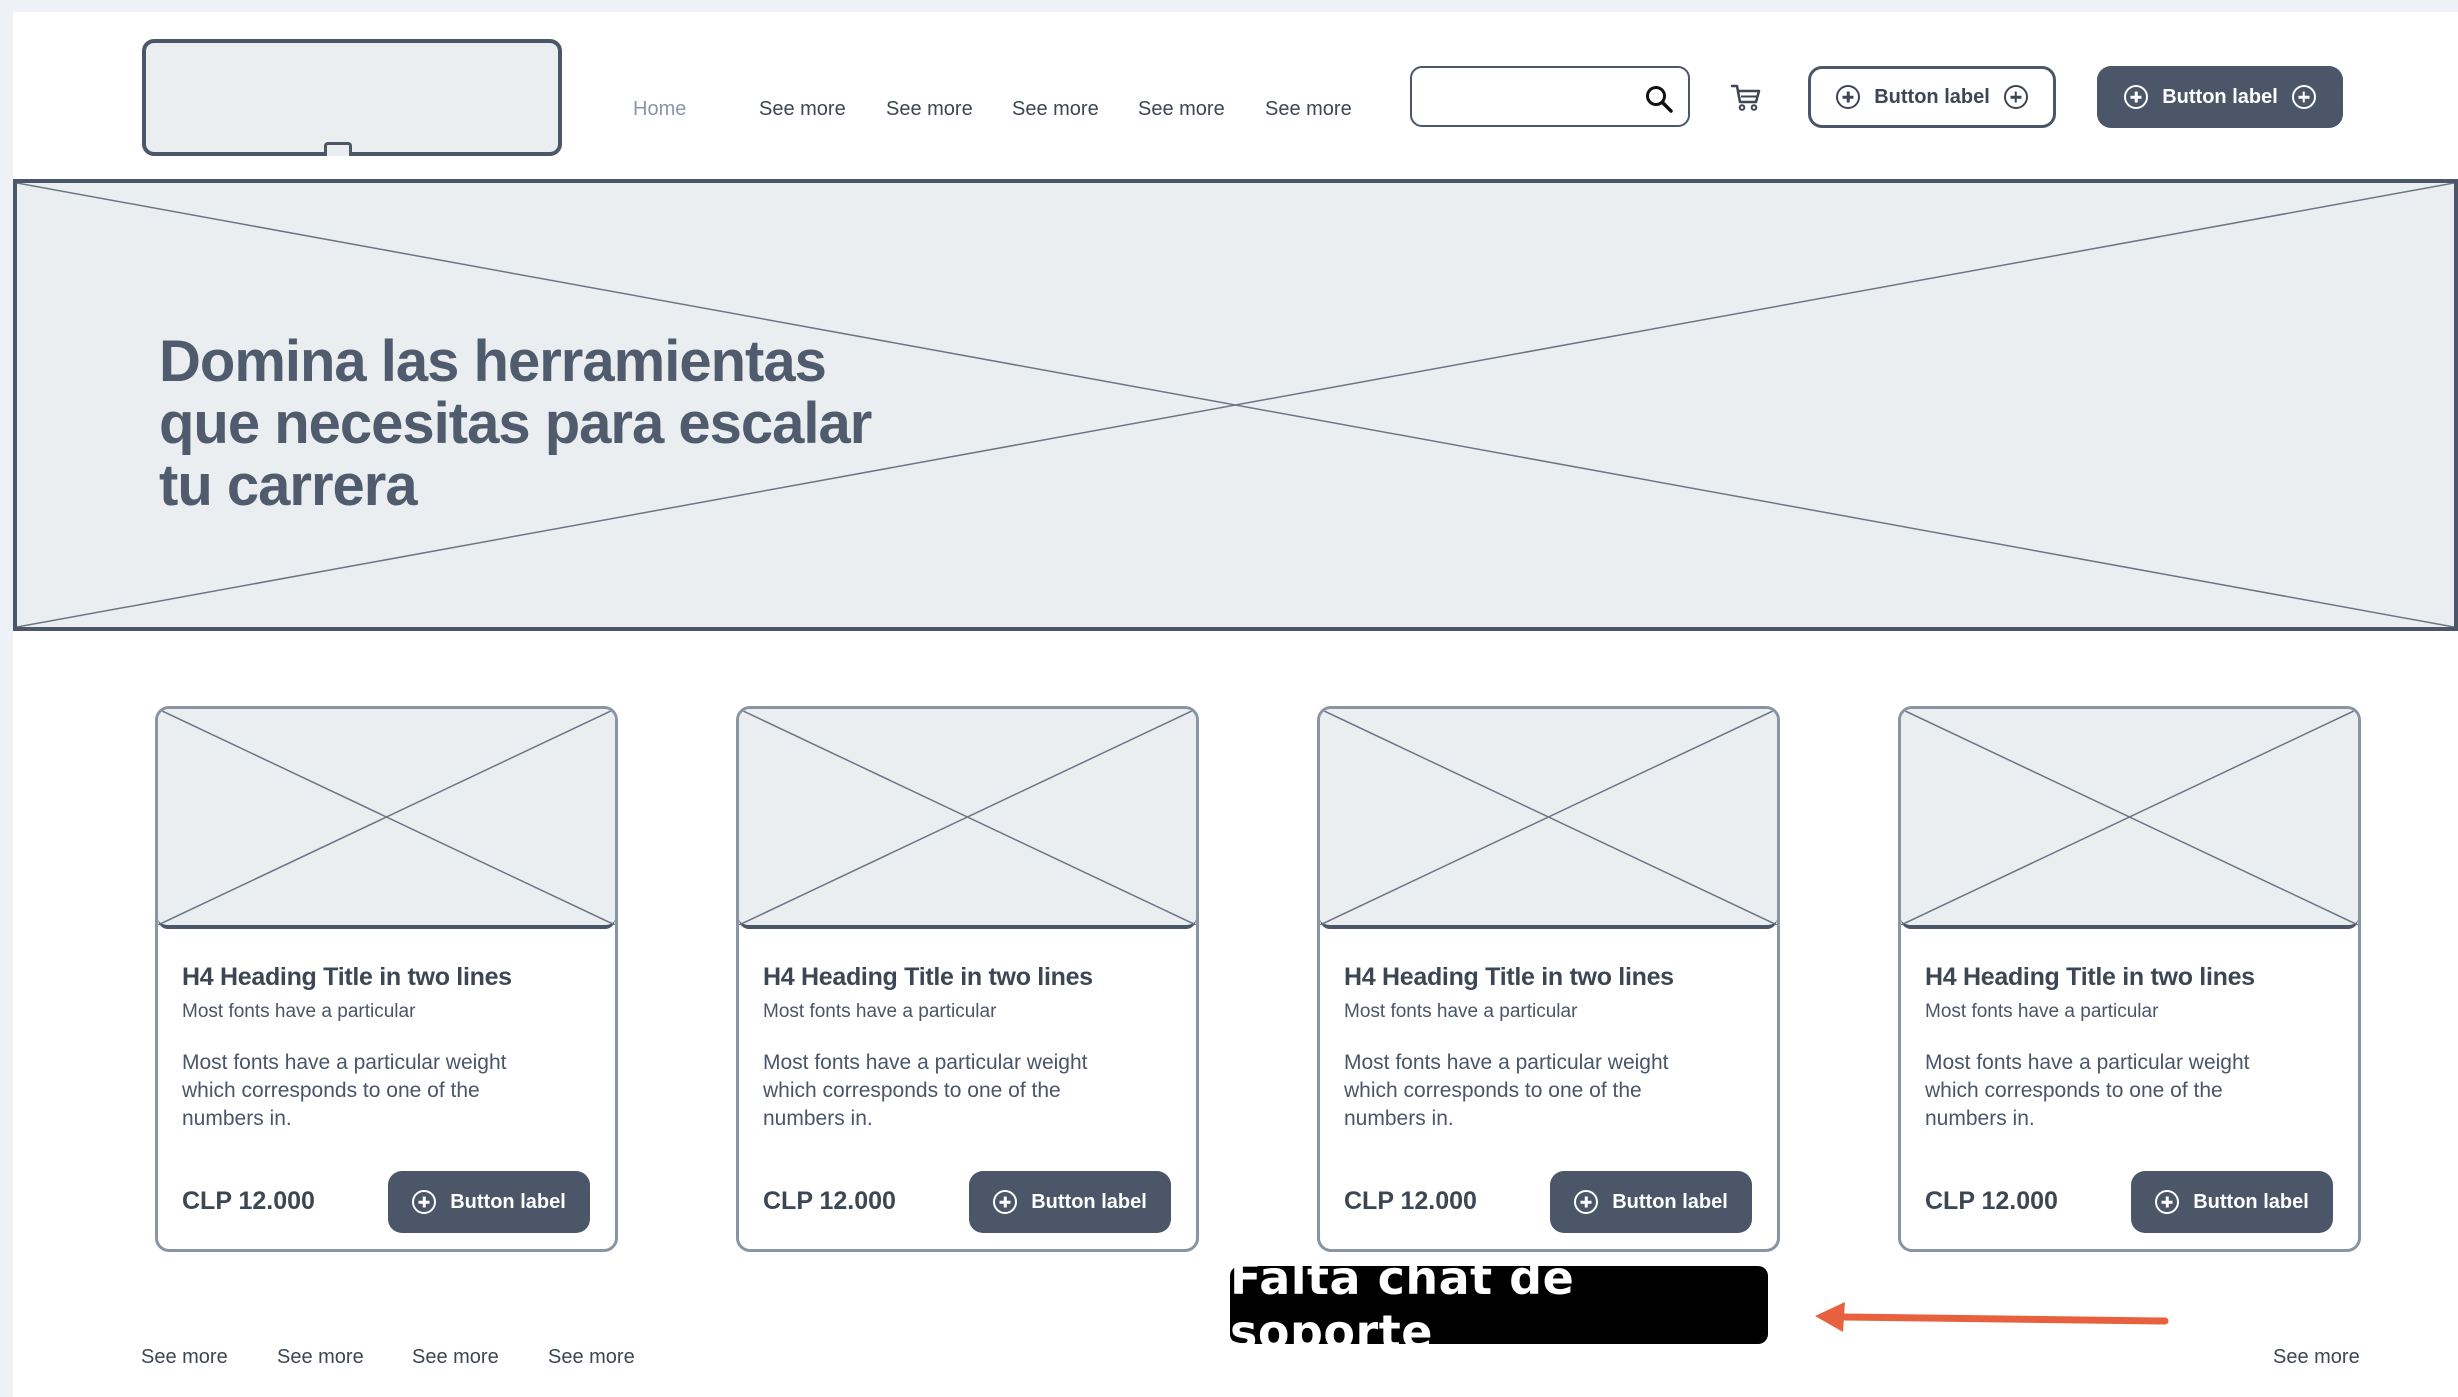 Image resolution: width=2458 pixels, height=1397 pixels. I want to click on logo-placeholder, so click(352, 97).